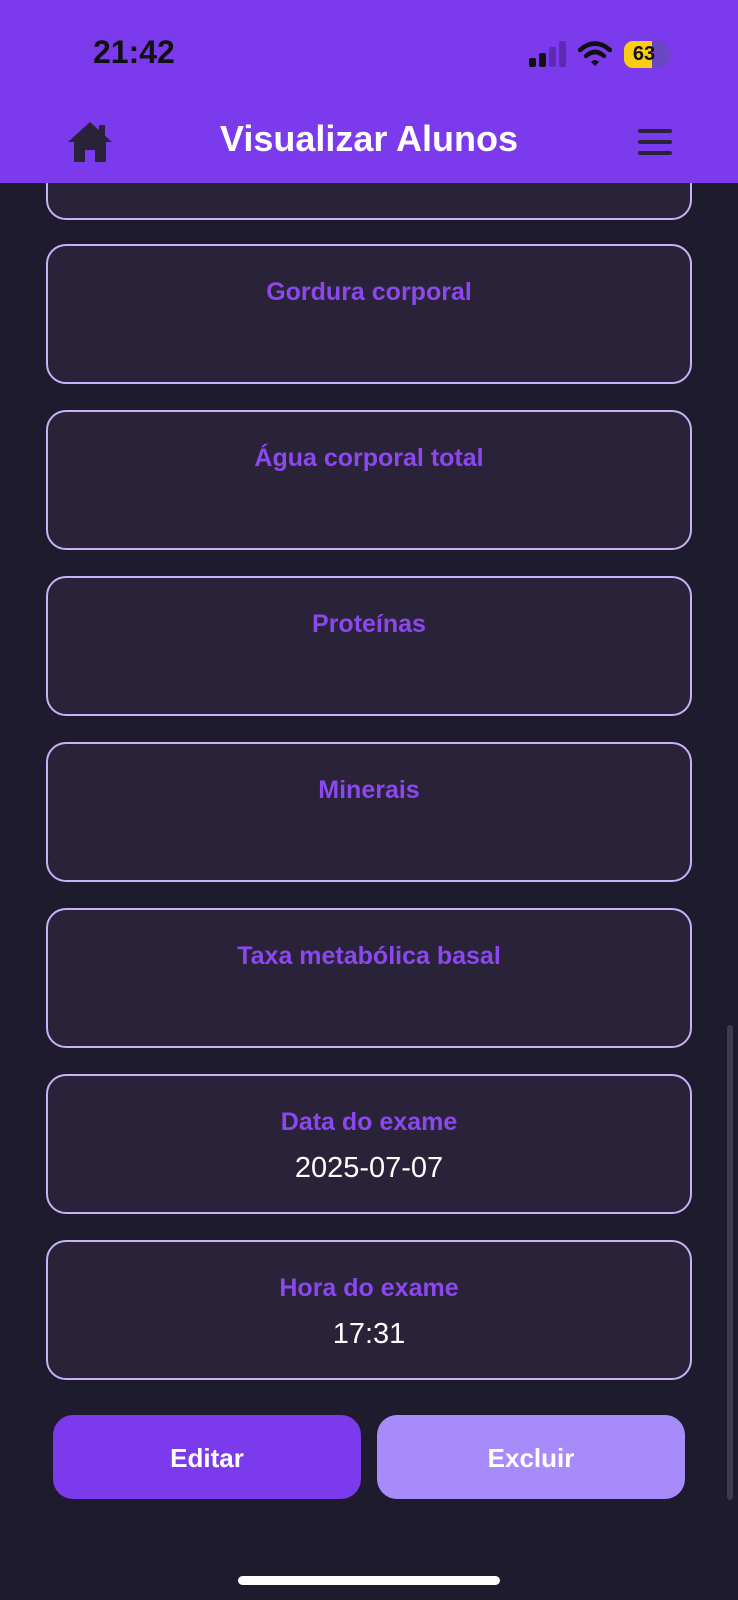  I want to click on card-label: Proteínas, so click(369, 624).